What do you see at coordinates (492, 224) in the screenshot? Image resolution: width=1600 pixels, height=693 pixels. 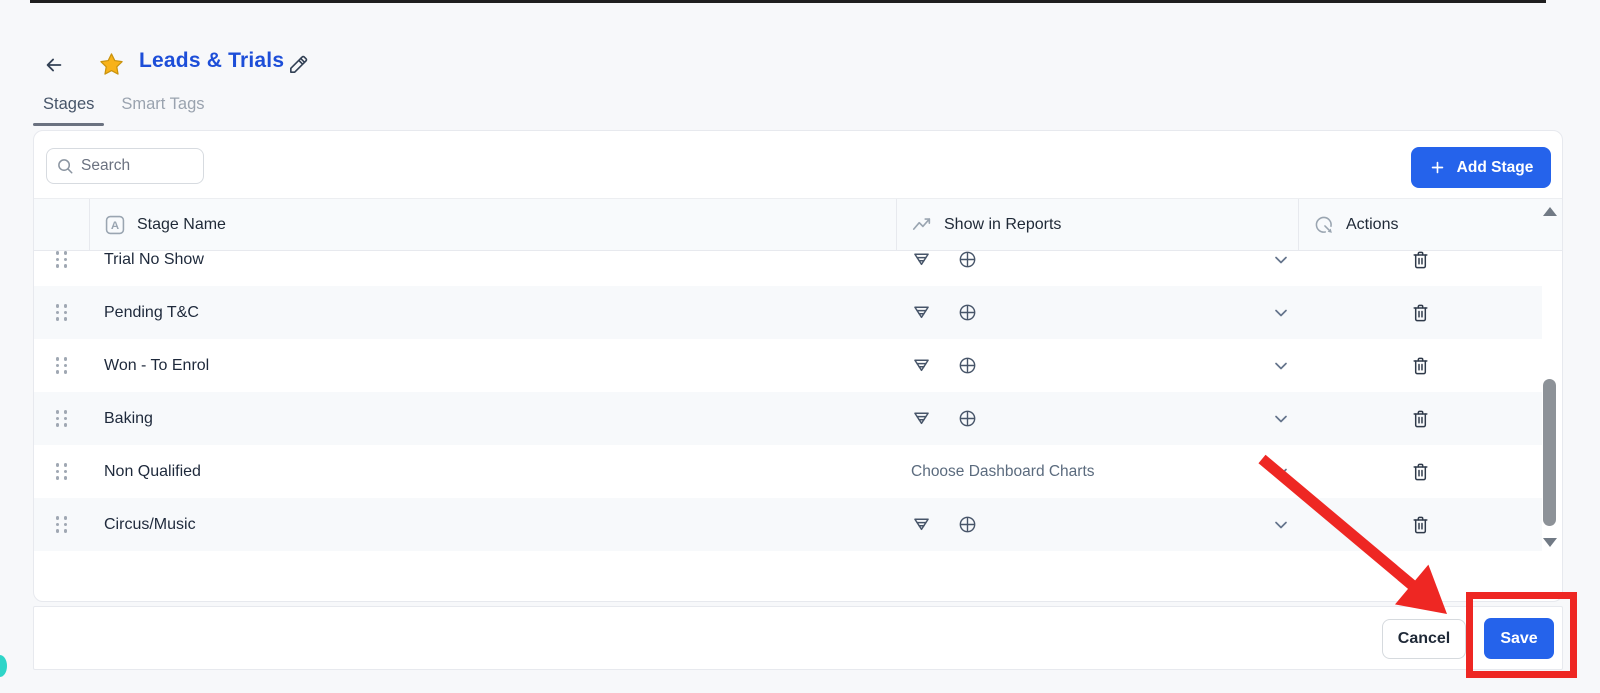 I see `column-header-stage-name: A Stage Name` at bounding box center [492, 224].